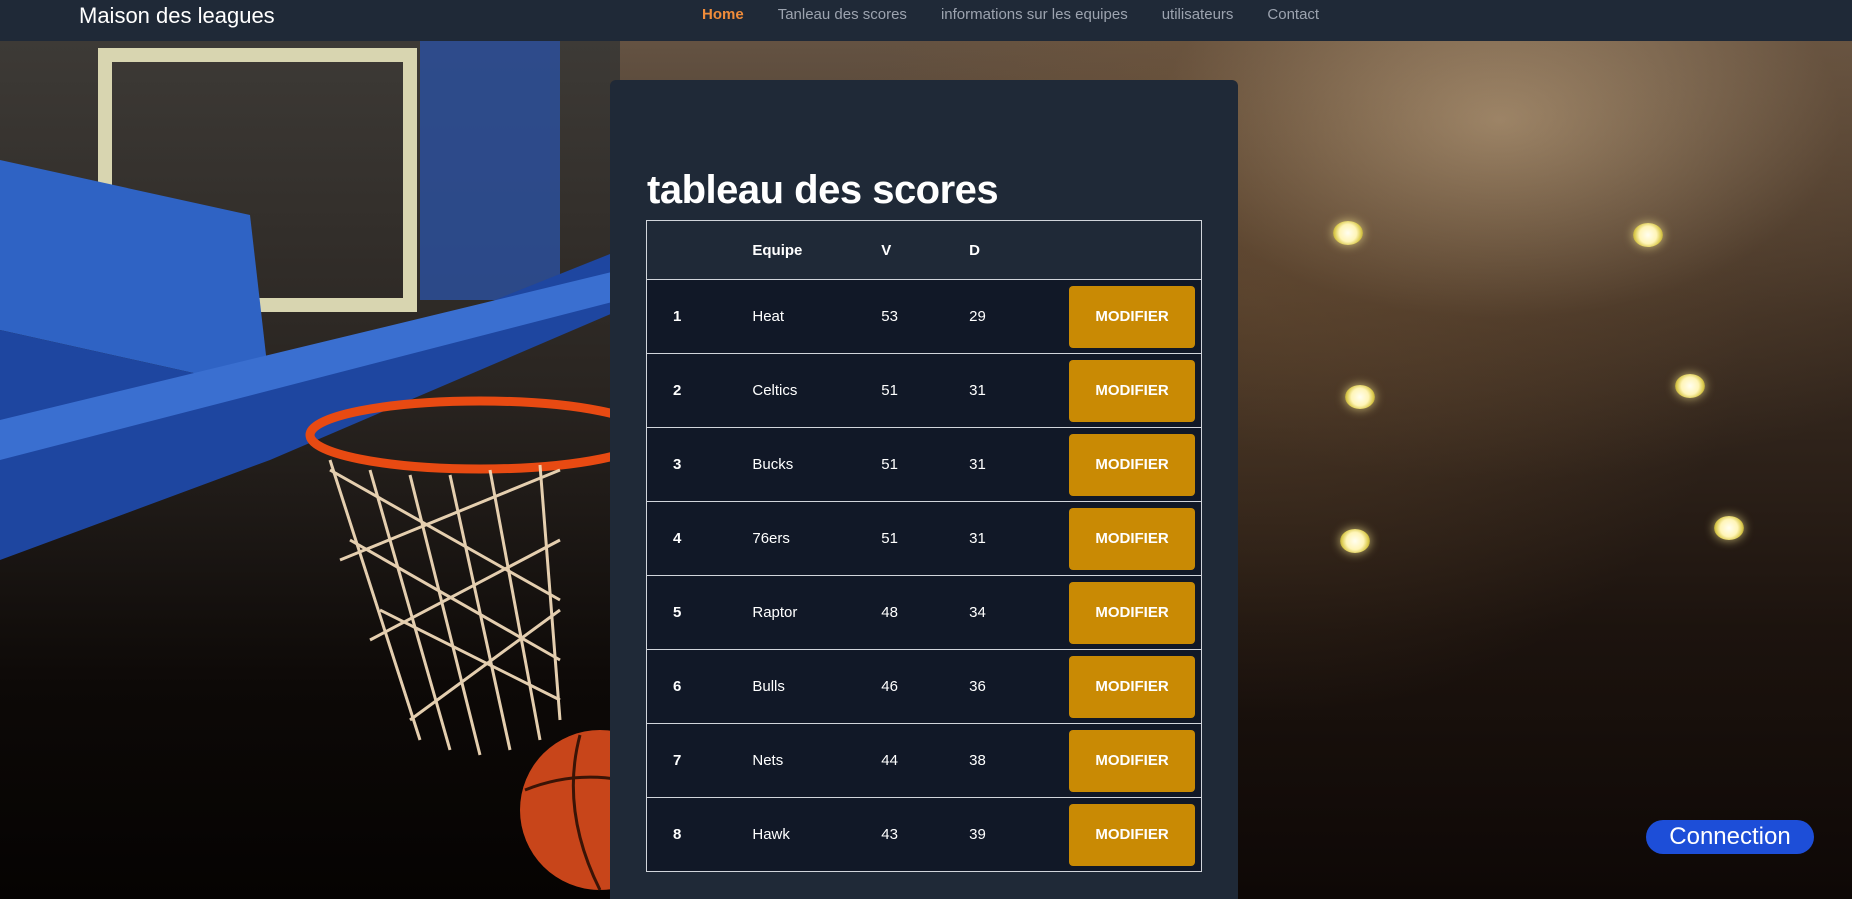  Describe the element at coordinates (817, 538) in the screenshot. I see `row-team: 76ers` at that location.